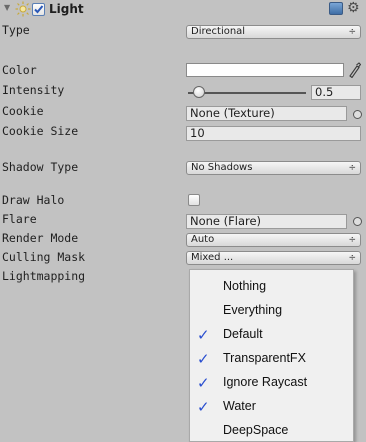  I want to click on sun-icon, so click(23, 9).